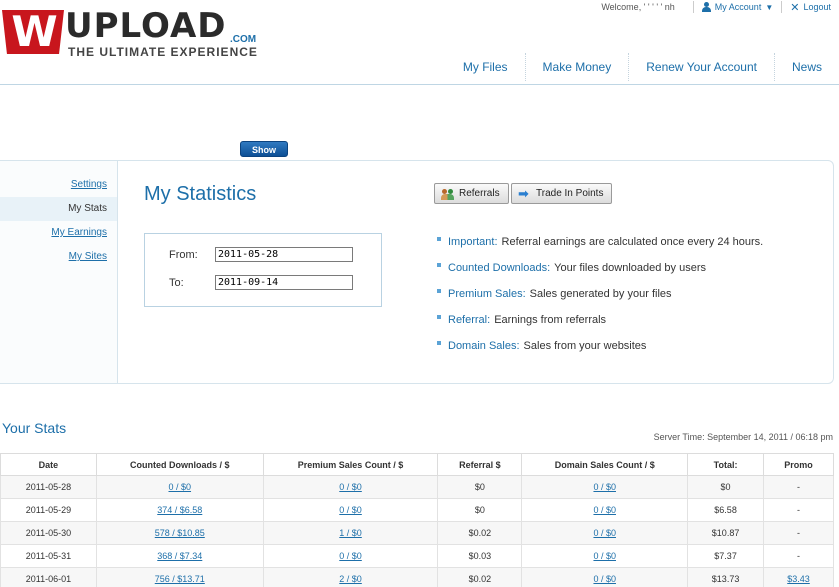 The width and height of the screenshot is (839, 587). What do you see at coordinates (473, 242) in the screenshot?
I see `info-key: Important:` at bounding box center [473, 242].